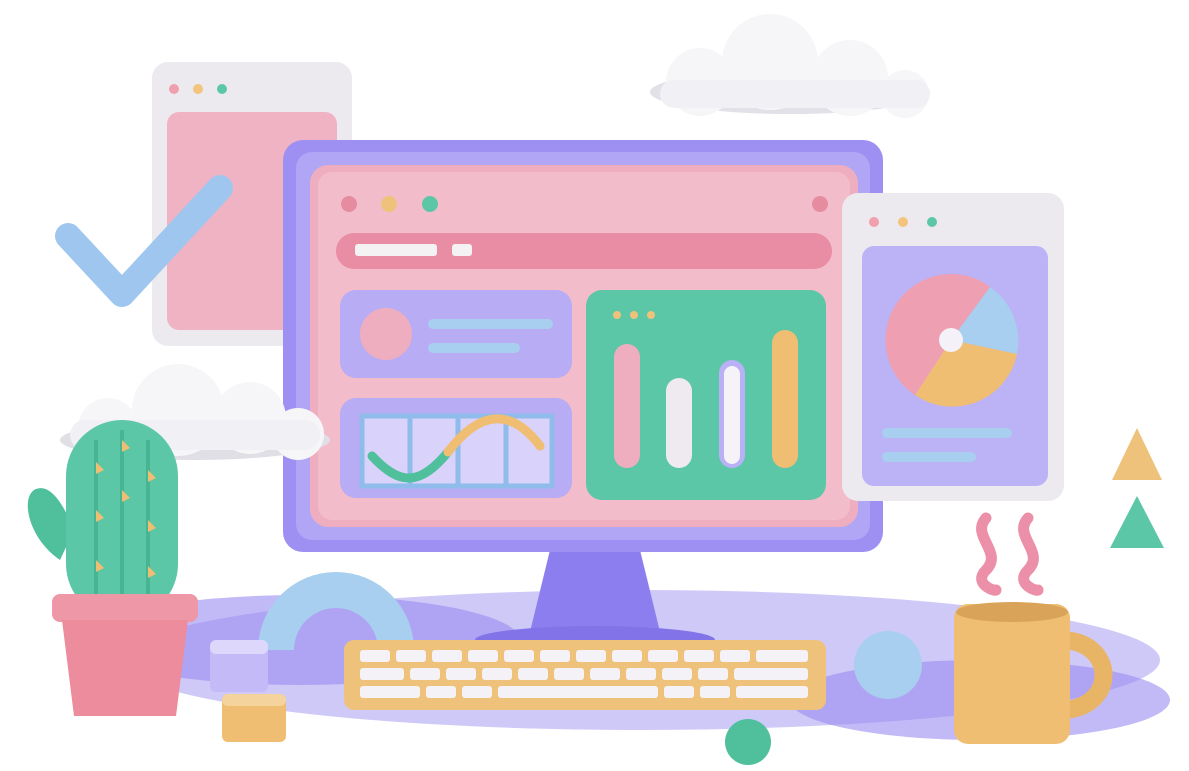 Image resolution: width=1189 pixels, height=771 pixels. What do you see at coordinates (1137, 454) in the screenshot?
I see `cone-orange` at bounding box center [1137, 454].